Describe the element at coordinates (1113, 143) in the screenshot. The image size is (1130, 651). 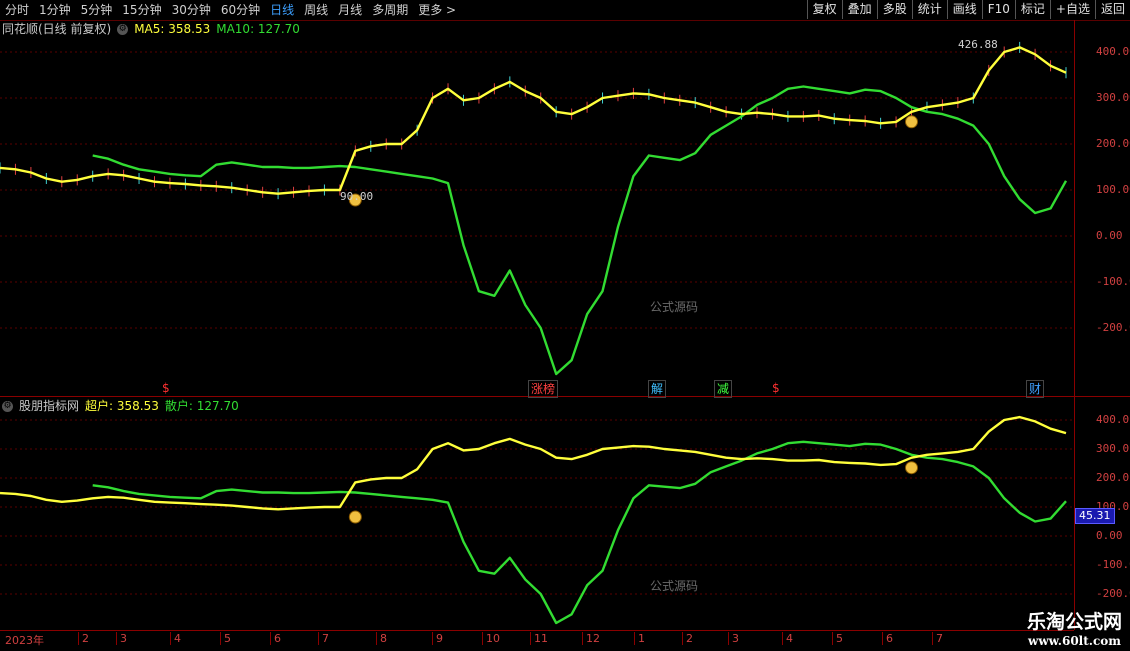
I see `y-tick-label: 200.00` at that location.